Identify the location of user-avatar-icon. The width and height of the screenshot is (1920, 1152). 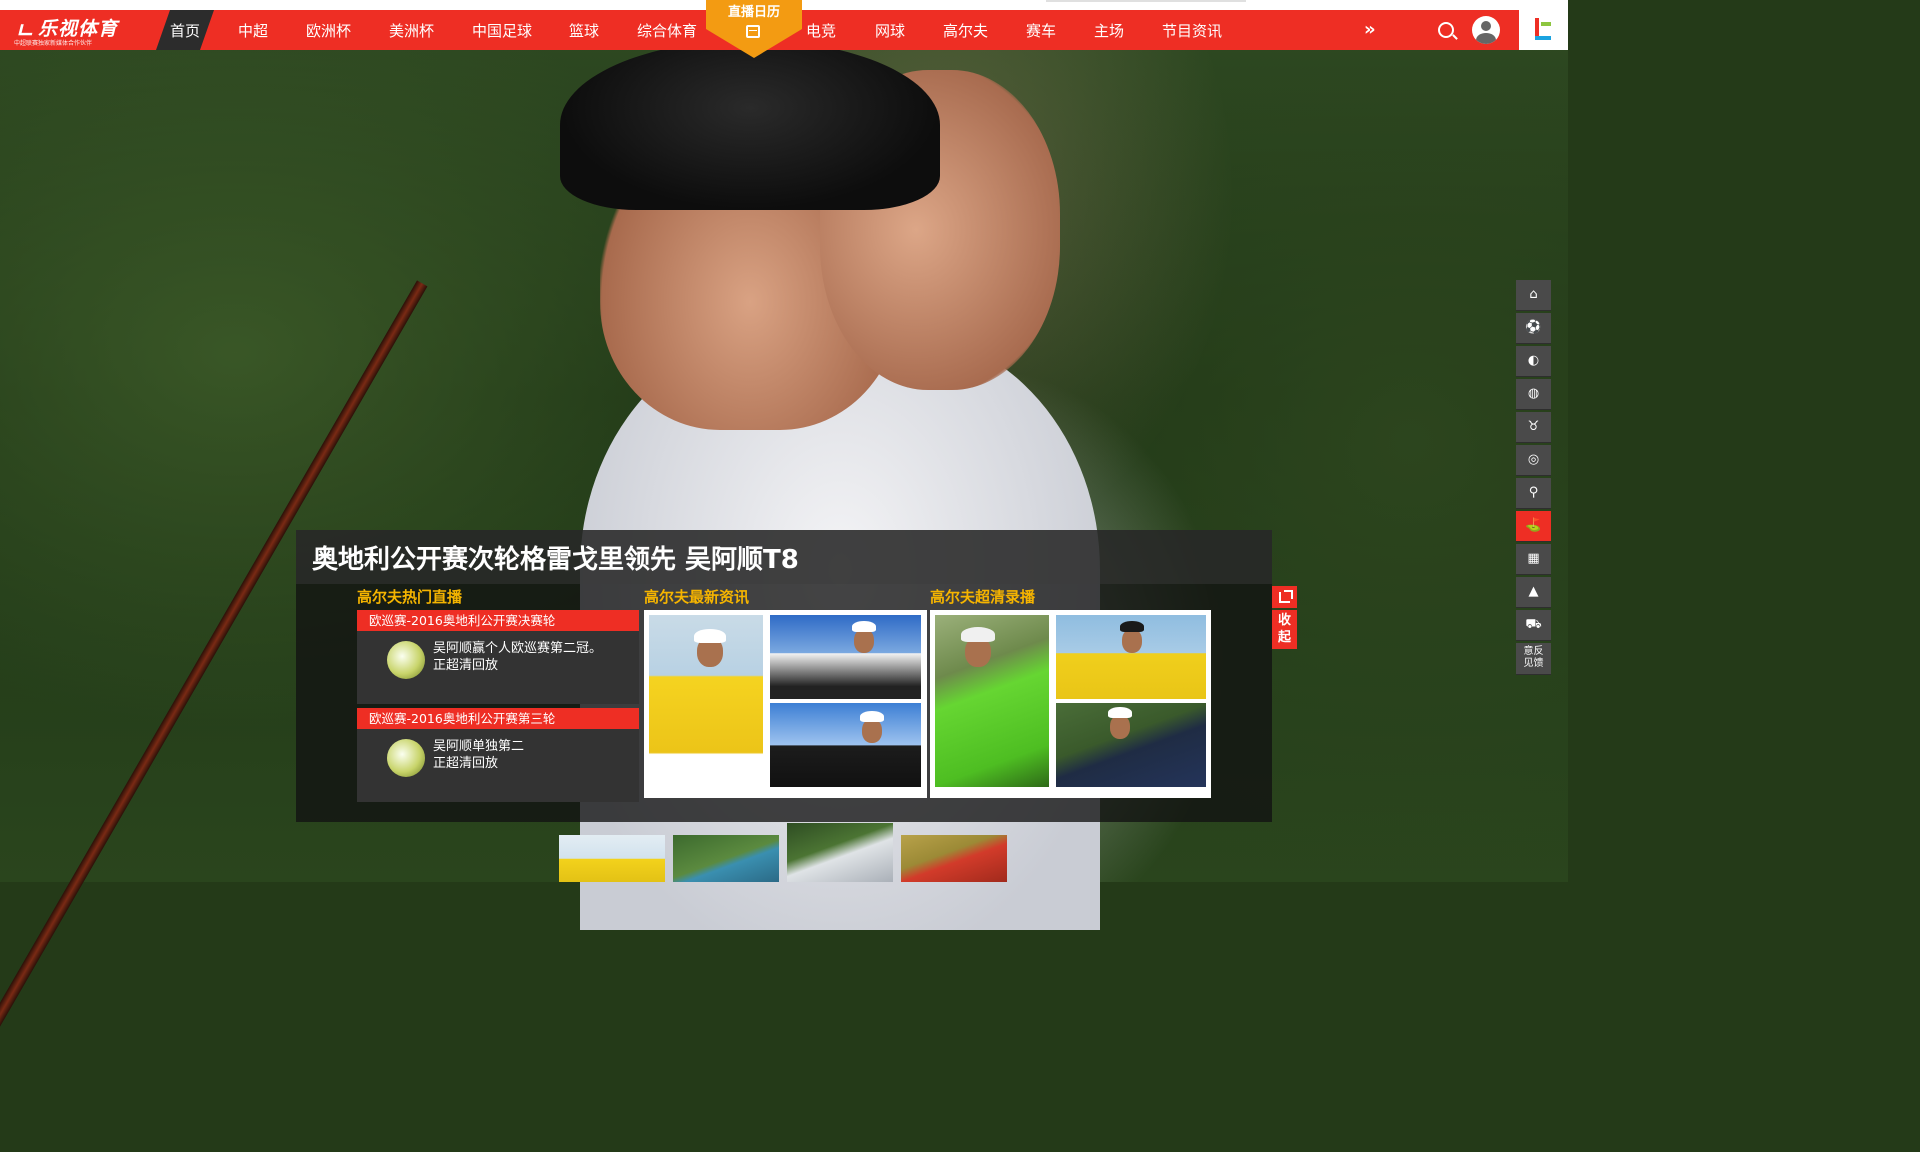
(1486, 30).